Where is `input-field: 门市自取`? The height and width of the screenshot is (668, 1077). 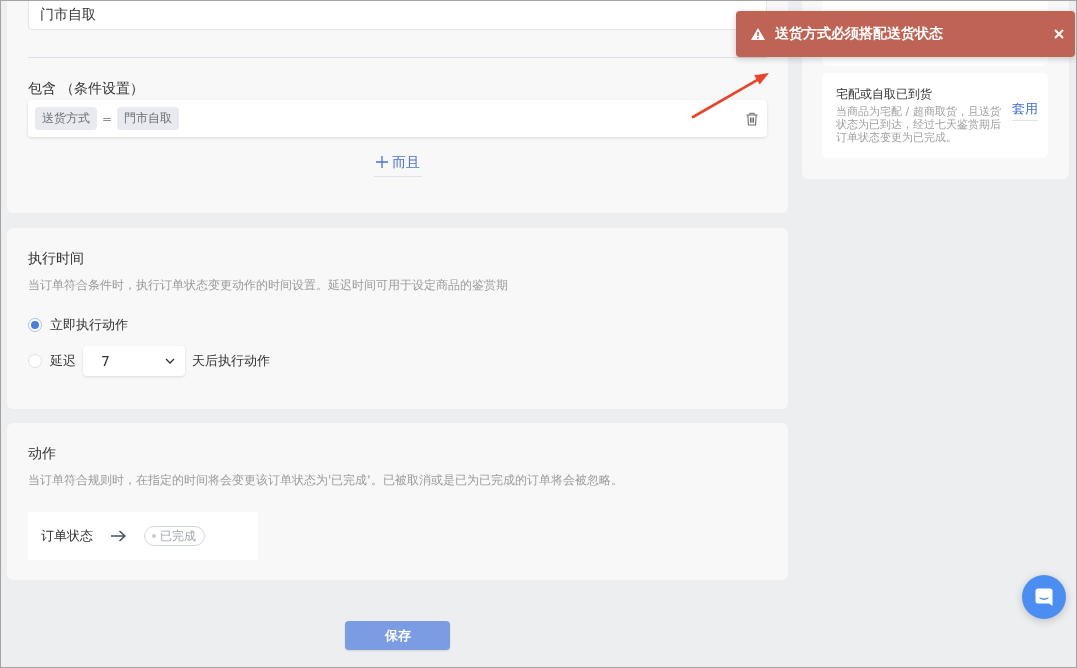
input-field: 门市自取 is located at coordinates (397, 15).